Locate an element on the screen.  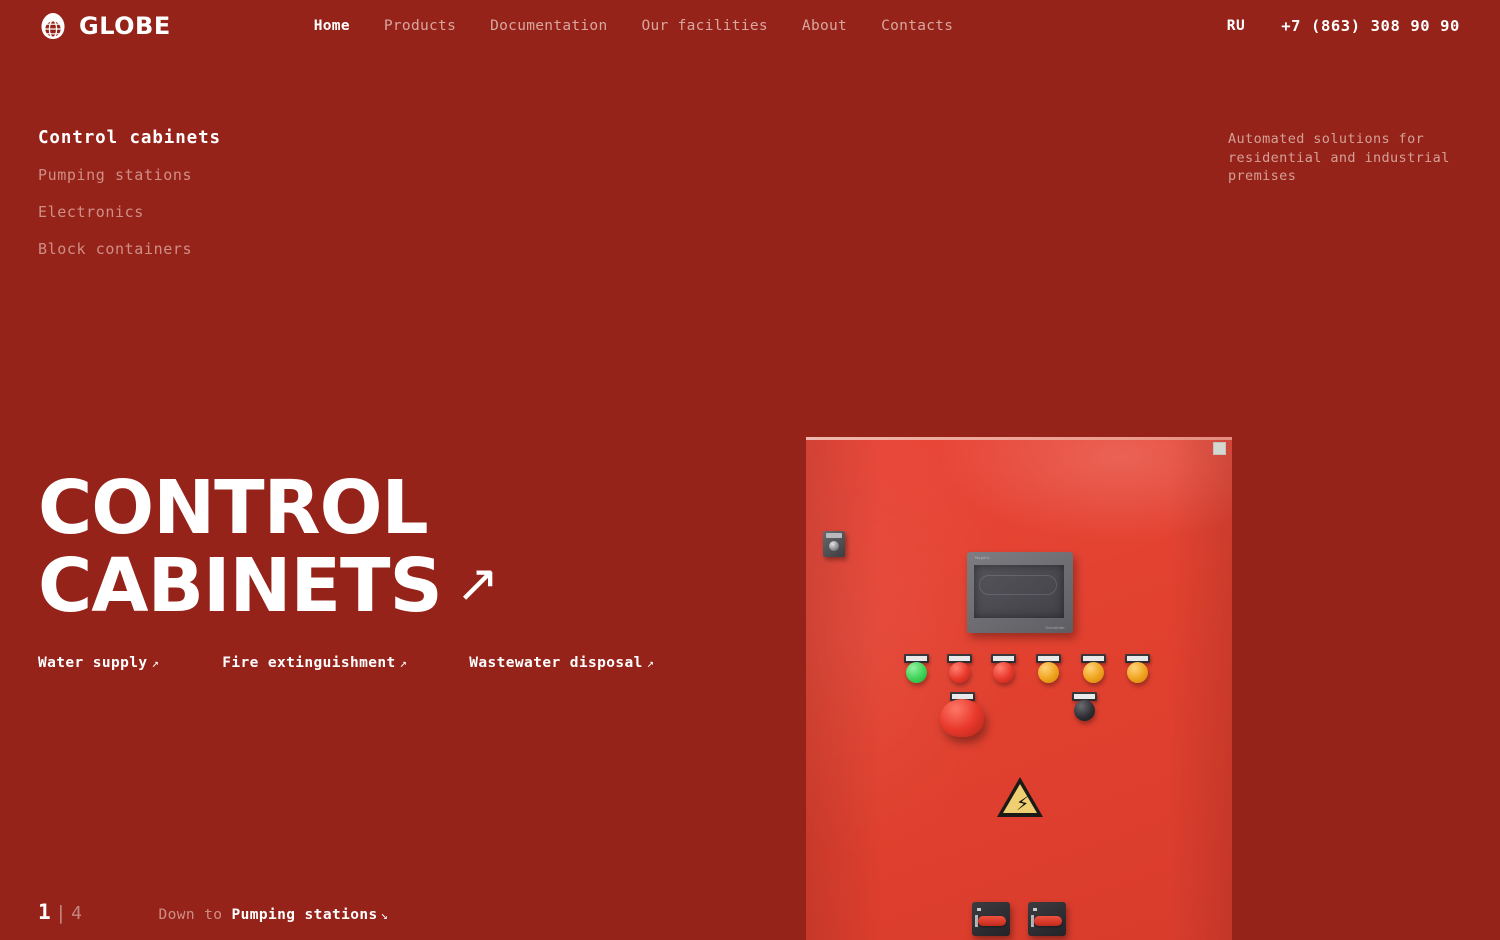
cabinet-corner-label is located at coordinates (1219, 448).